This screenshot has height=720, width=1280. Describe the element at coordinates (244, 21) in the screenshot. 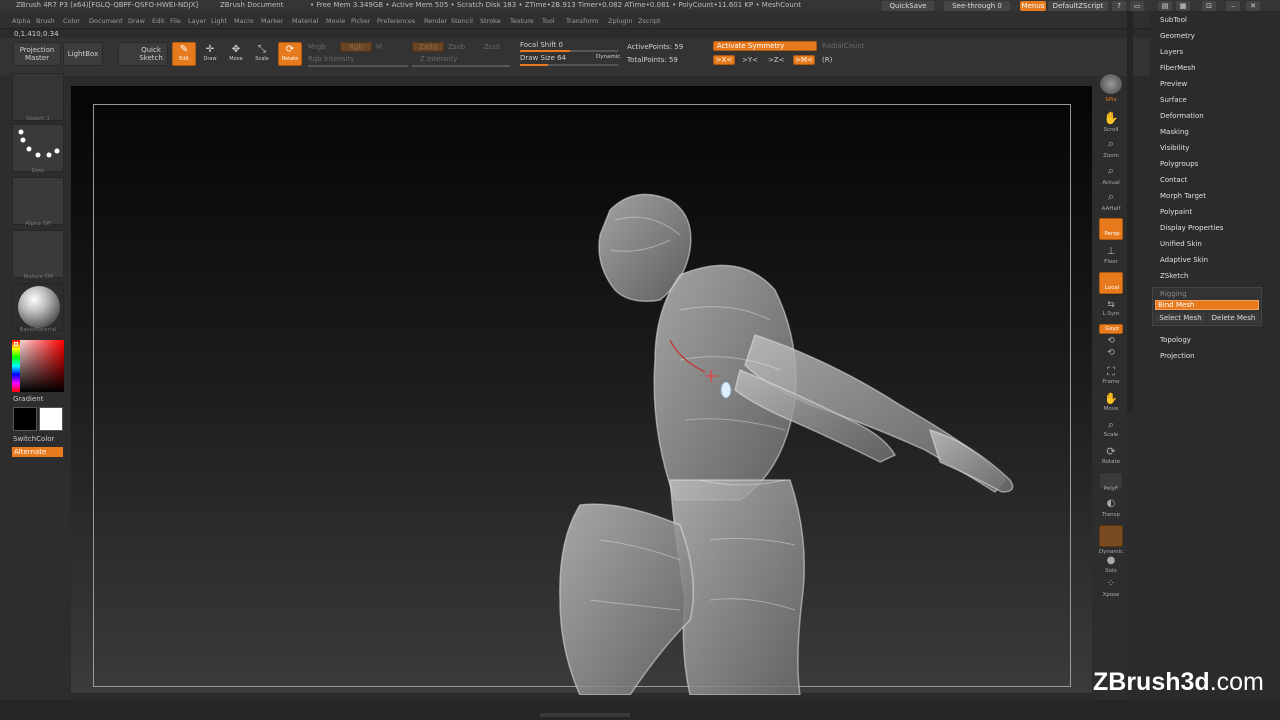

I see `menu-macro: Macro` at that location.